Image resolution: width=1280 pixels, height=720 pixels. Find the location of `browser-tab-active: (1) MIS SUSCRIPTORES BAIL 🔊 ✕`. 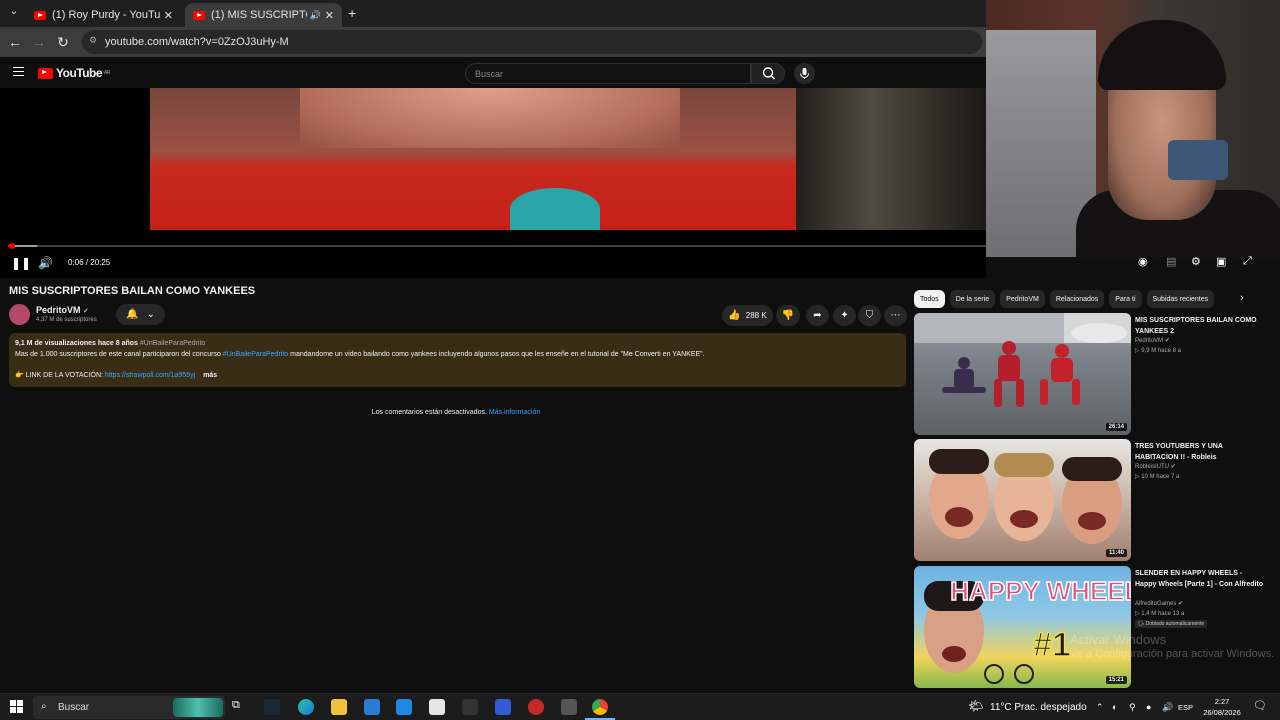

browser-tab-active: (1) MIS SUSCRIPTORES BAIL 🔊 ✕ is located at coordinates (263, 15).